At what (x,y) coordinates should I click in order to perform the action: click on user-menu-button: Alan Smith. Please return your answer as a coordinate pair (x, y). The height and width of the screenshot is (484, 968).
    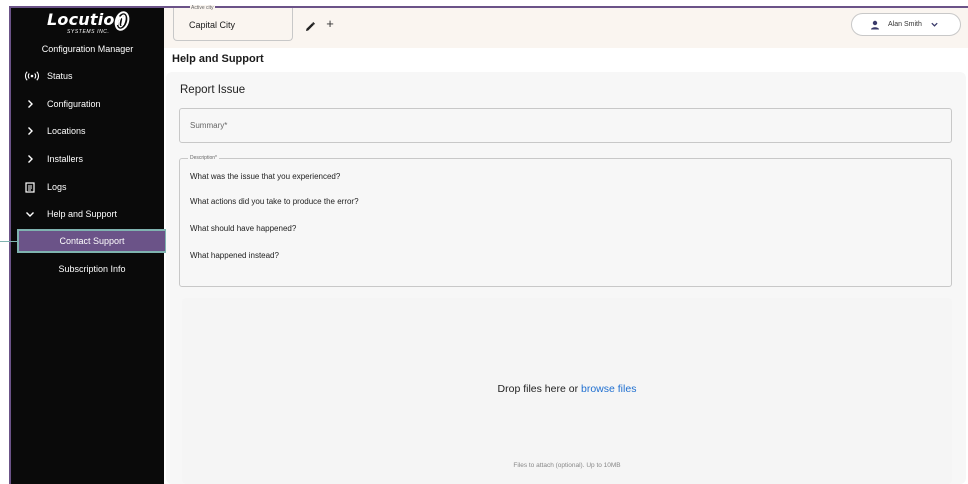
    Looking at the image, I should click on (906, 24).